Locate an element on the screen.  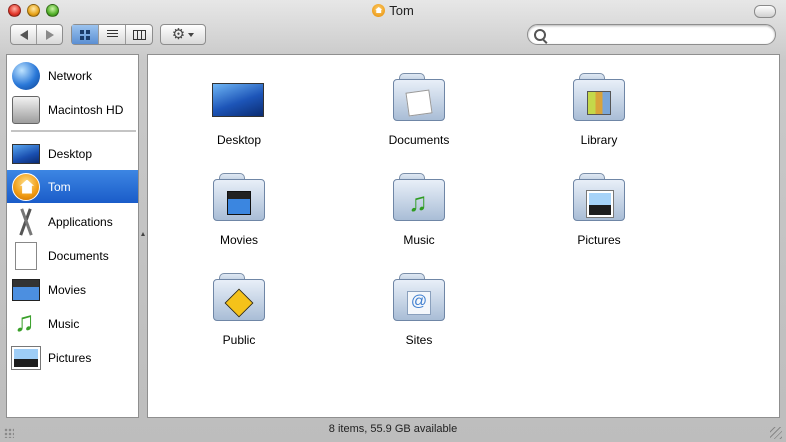
item-label: Documents is located at coordinates (419, 140).